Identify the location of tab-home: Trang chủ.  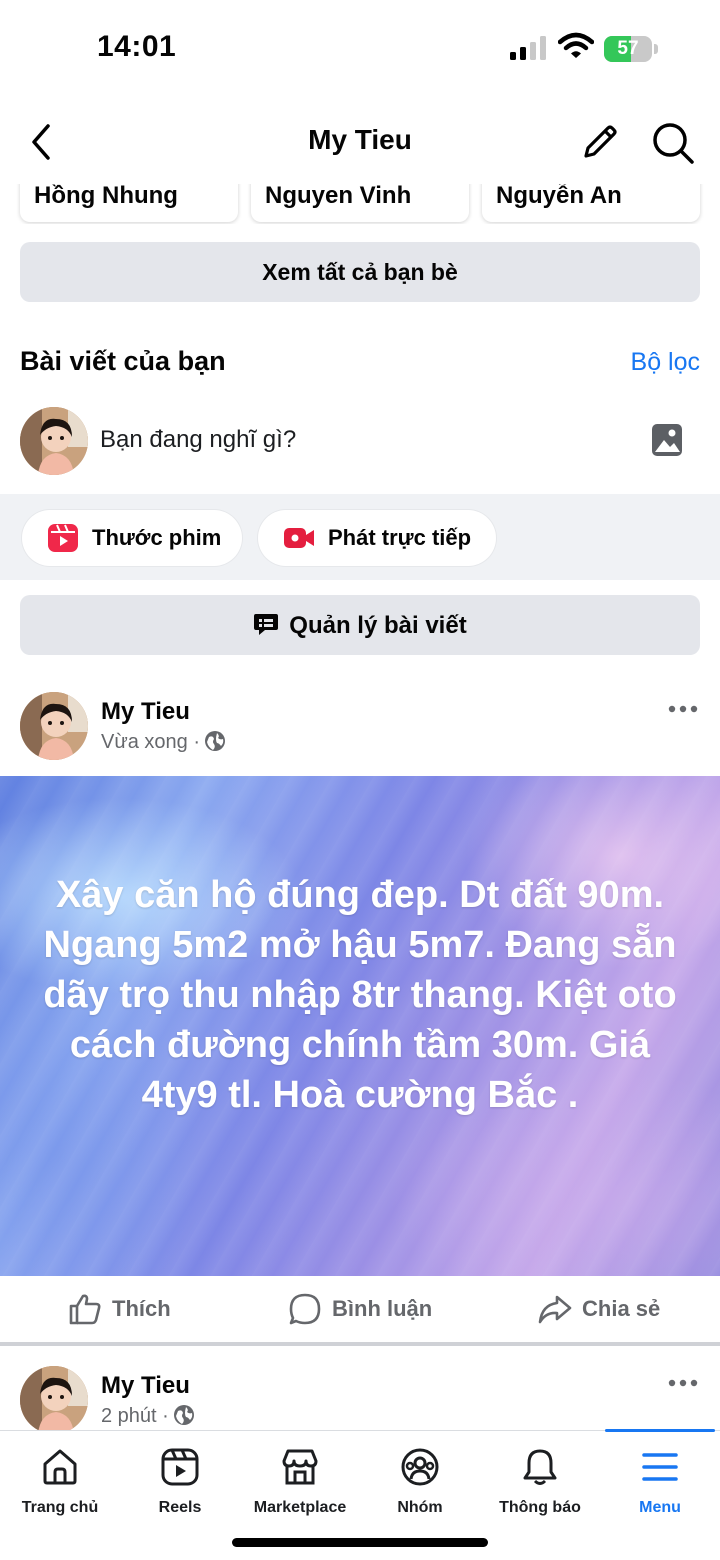
(60, 1479).